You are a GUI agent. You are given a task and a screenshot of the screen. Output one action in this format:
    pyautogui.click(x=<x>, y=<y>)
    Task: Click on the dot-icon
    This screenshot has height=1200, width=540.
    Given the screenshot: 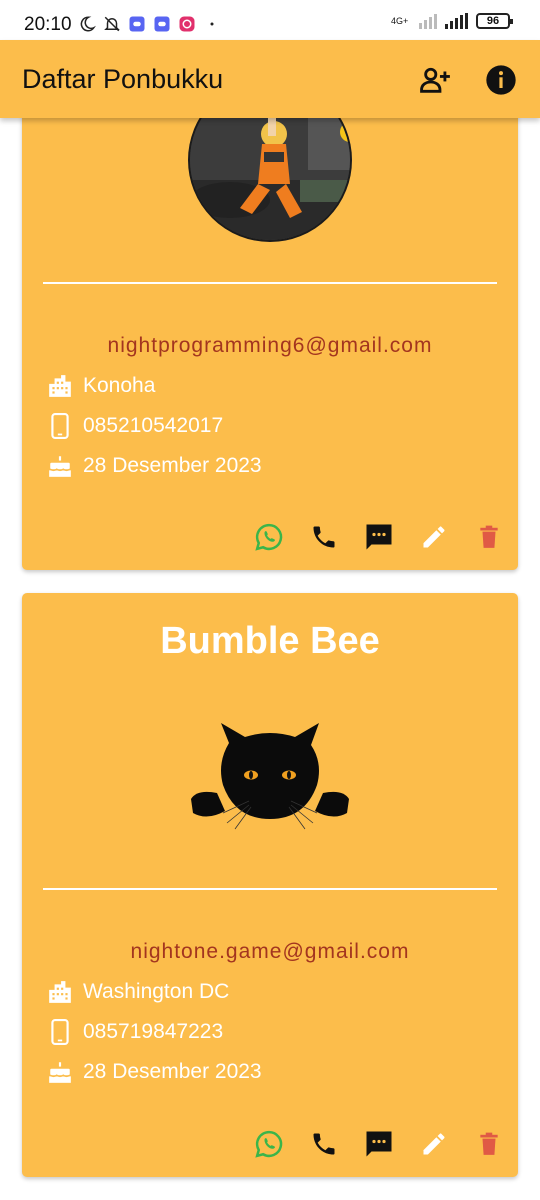 What is the action you would take?
    pyautogui.click(x=212, y=24)
    